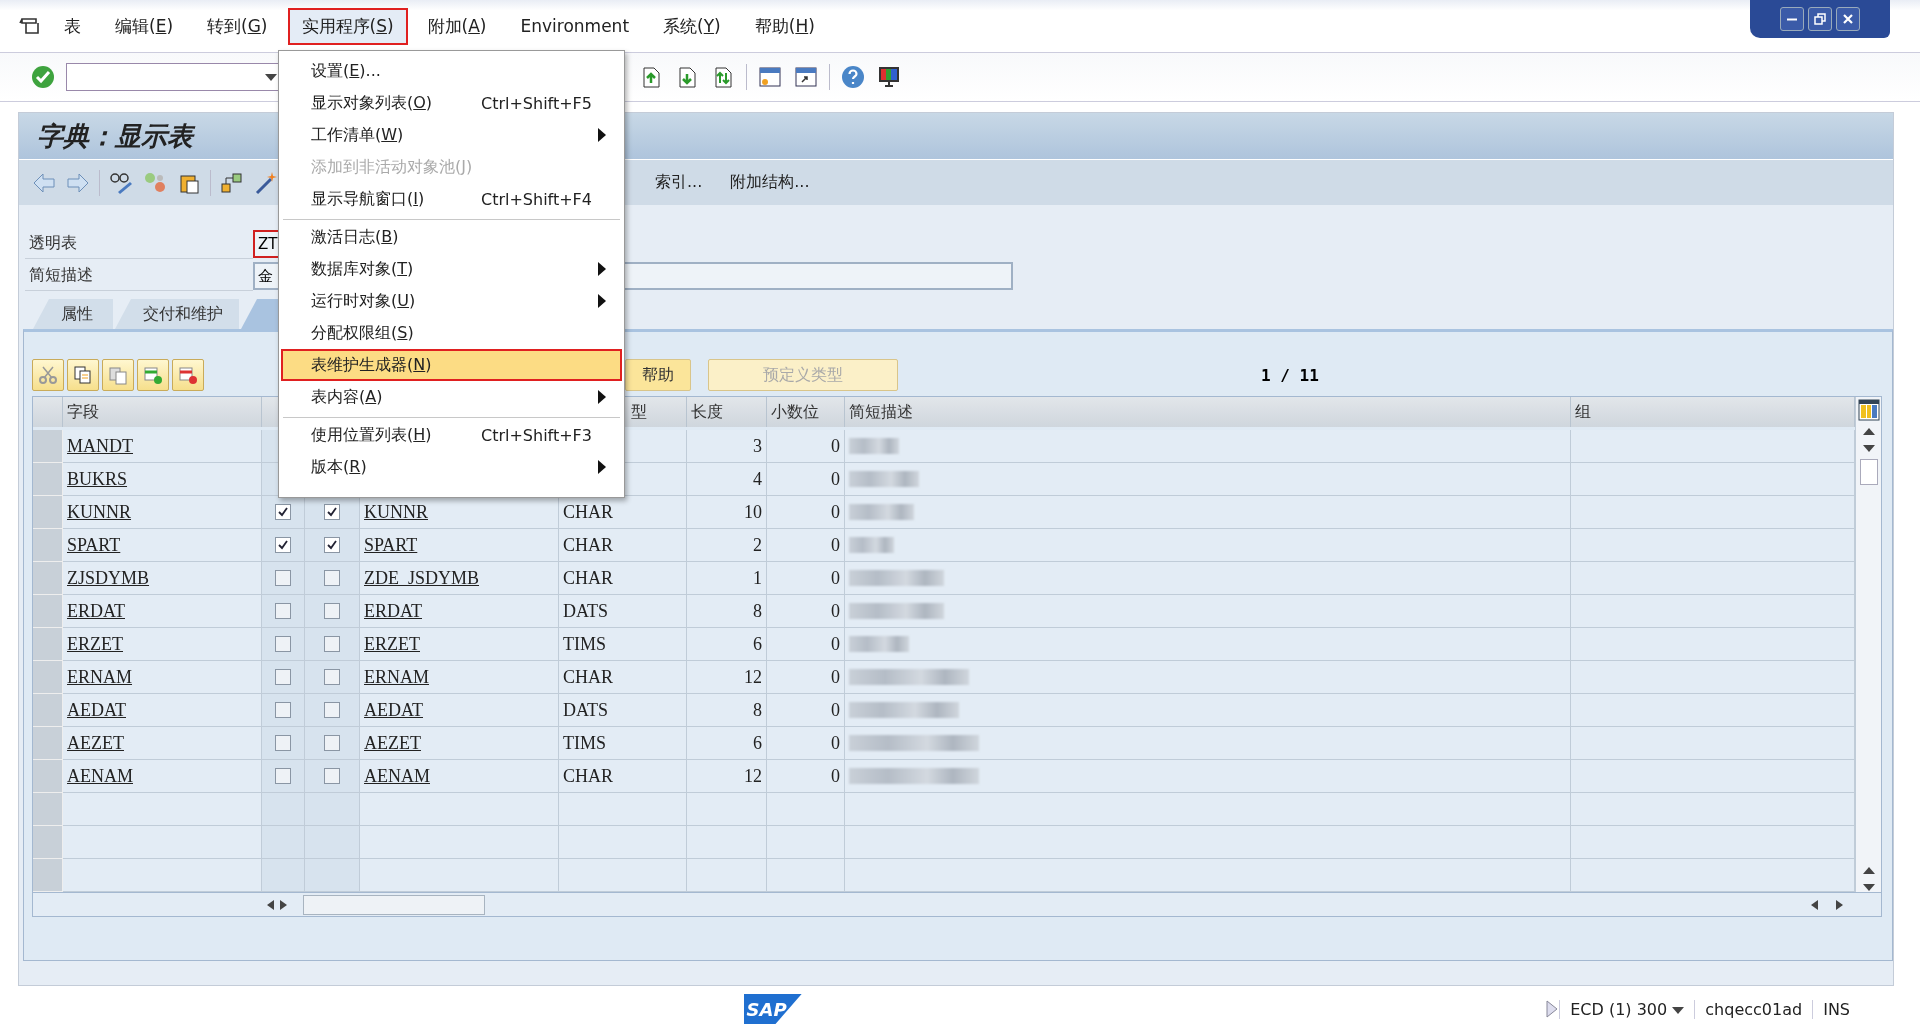 Image resolution: width=1920 pixels, height=1032 pixels. What do you see at coordinates (784, 26) in the screenshot?
I see `menu-item: 帮助(H)` at bounding box center [784, 26].